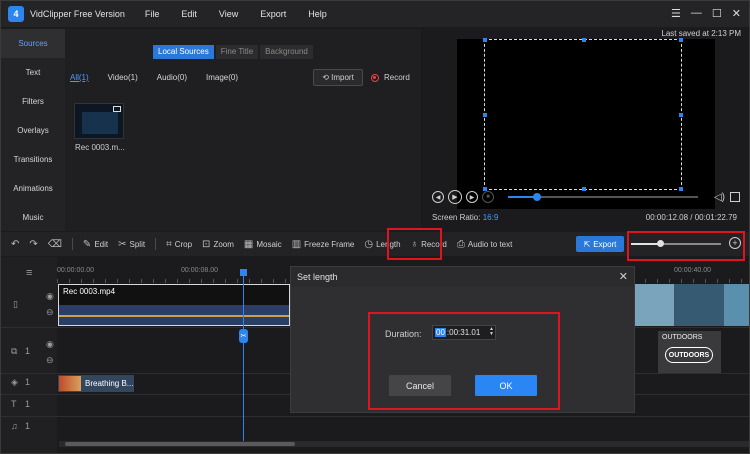  Describe the element at coordinates (269, 244) in the screenshot. I see `mosaic-label: Mosaic` at that location.